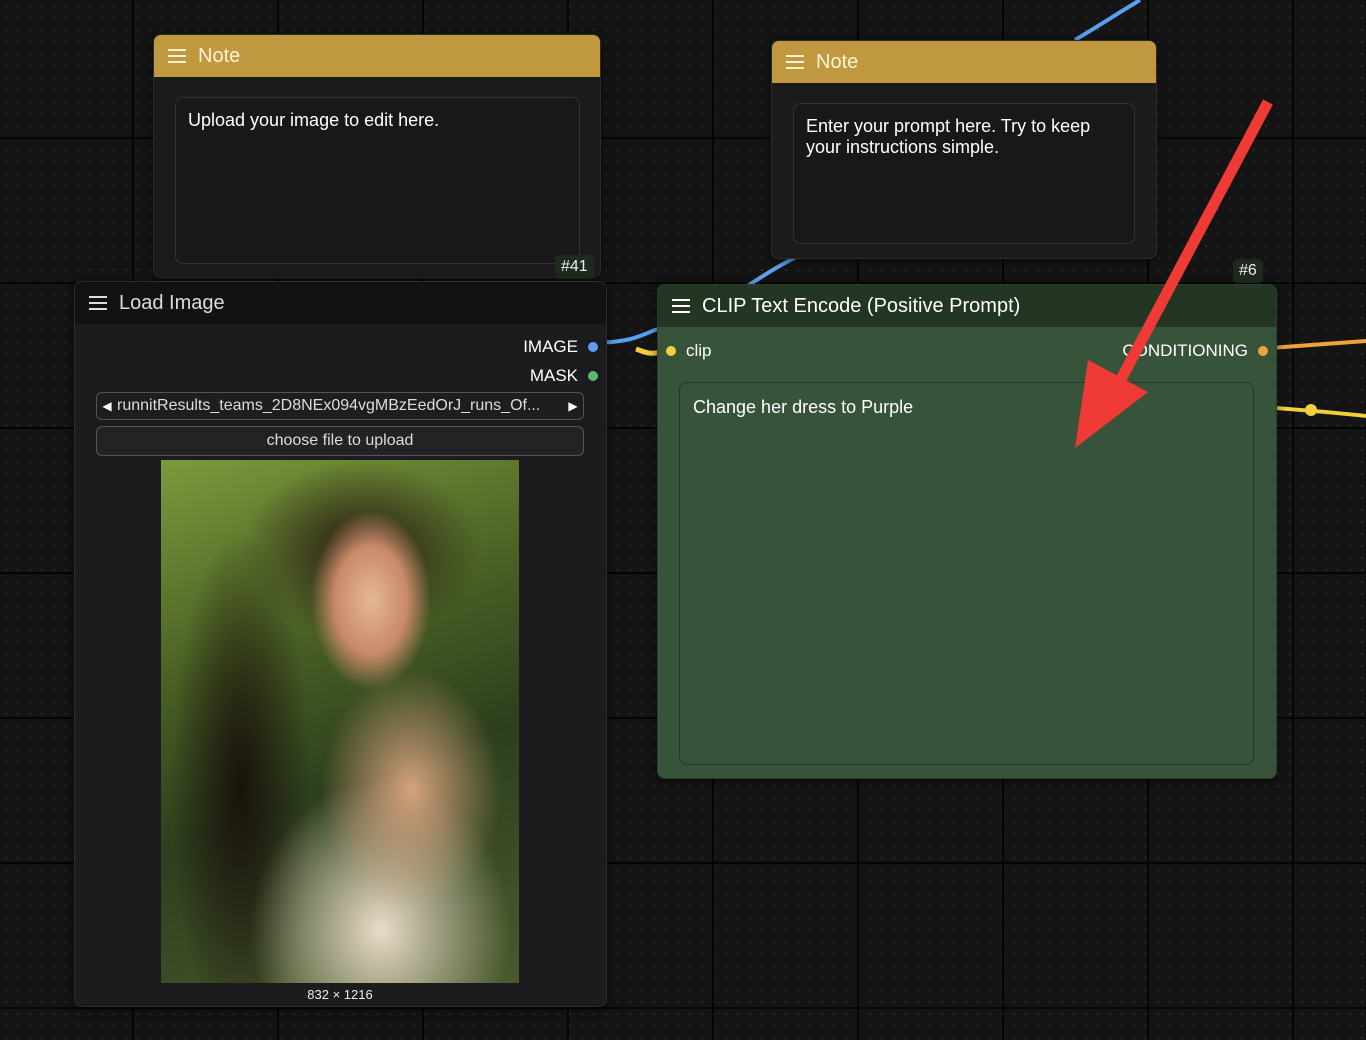  What do you see at coordinates (671, 351) in the screenshot?
I see `clip-input-socket` at bounding box center [671, 351].